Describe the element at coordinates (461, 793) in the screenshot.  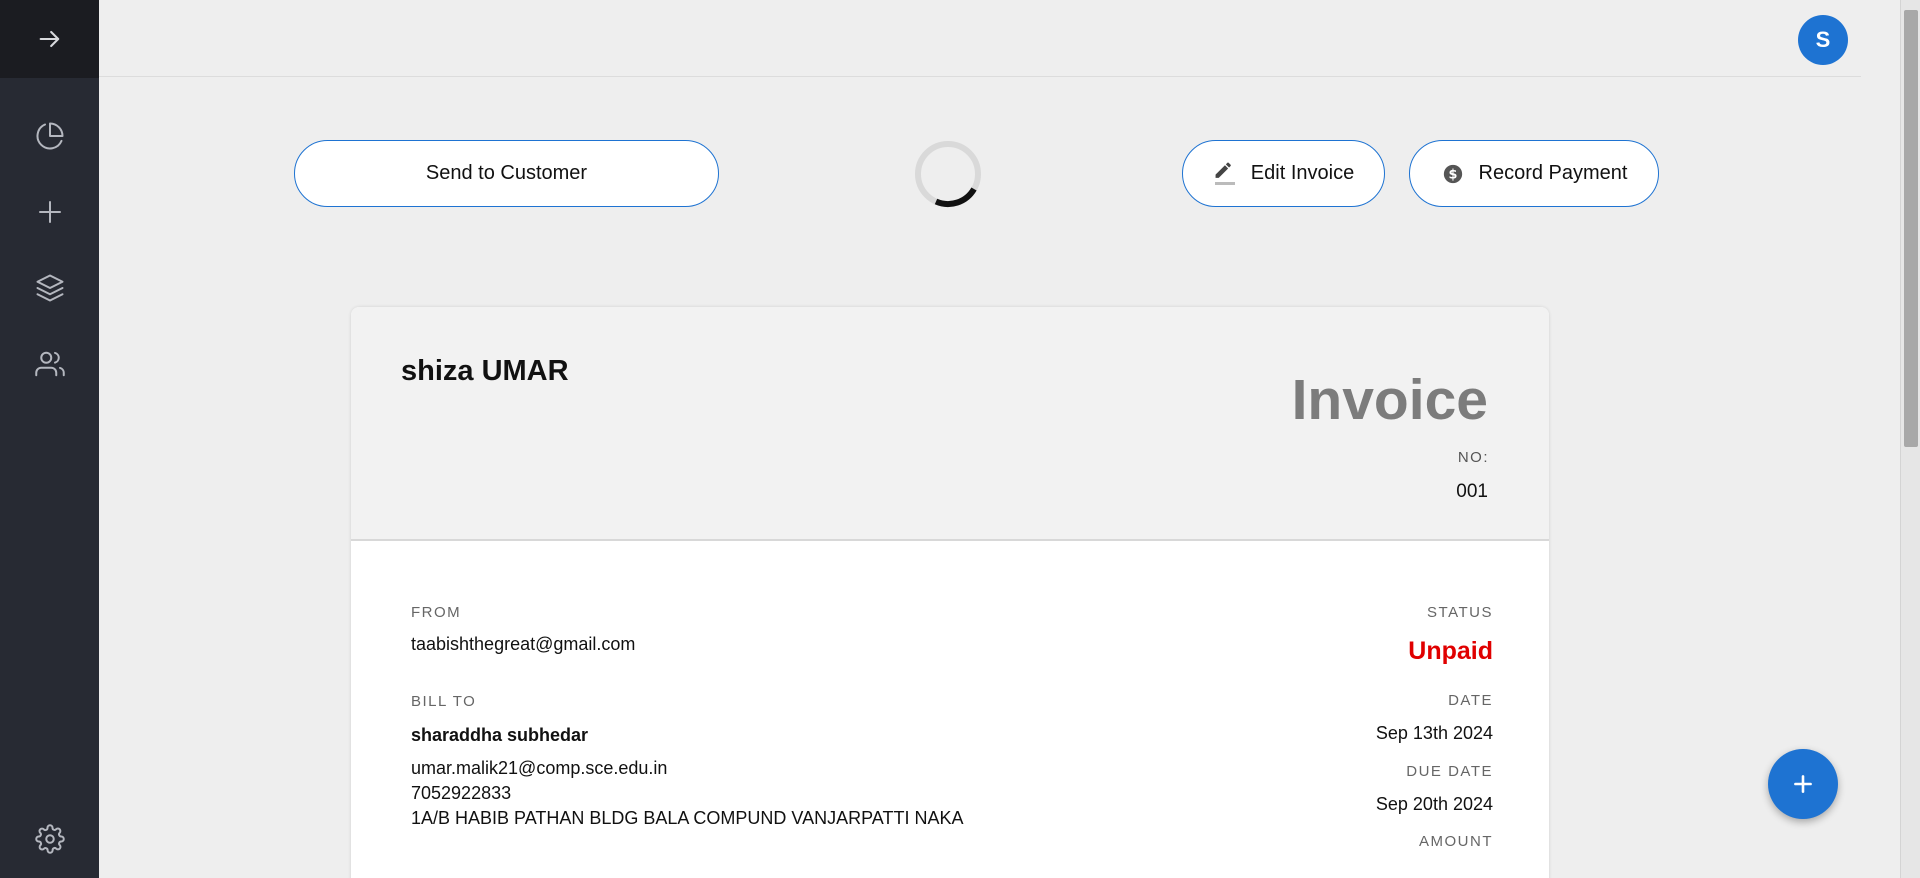
I see `client-phone: 7052922833` at that location.